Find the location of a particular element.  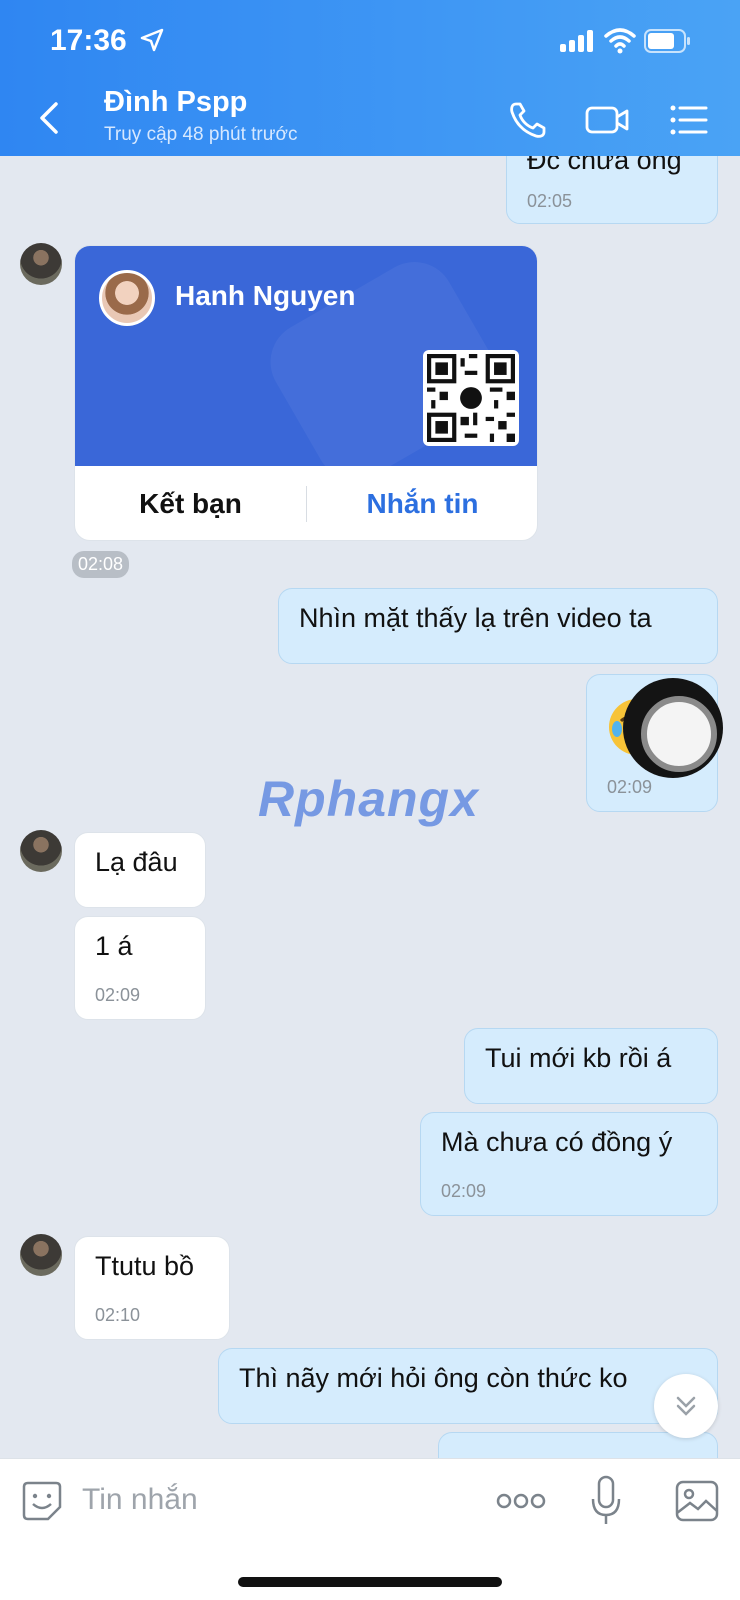

video-camera-icon is located at coordinates (607, 120).